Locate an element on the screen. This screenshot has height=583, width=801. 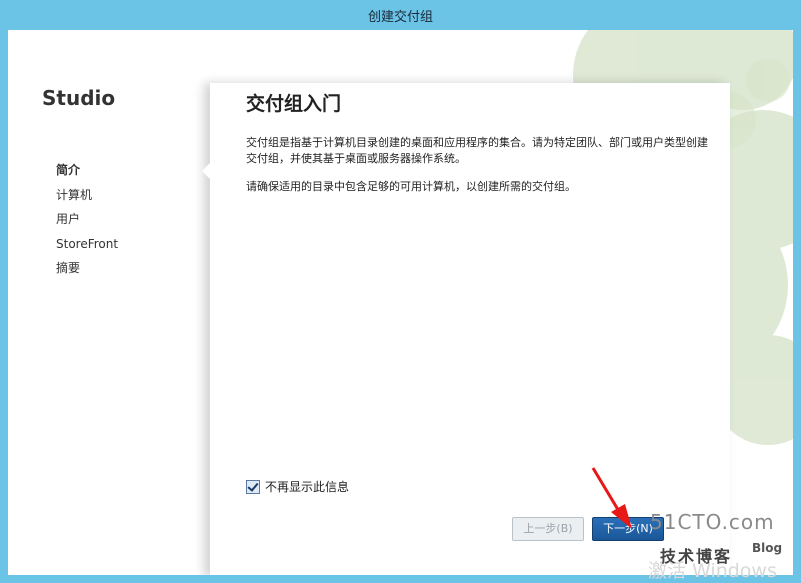
activate-windows-text: 激活 Windows is located at coordinates (712, 571).